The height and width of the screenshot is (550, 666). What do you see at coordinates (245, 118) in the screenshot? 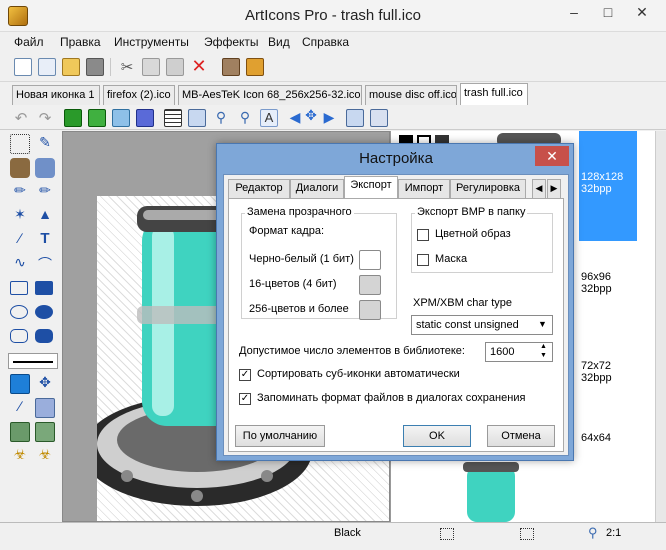
I see `zoom-out-icon: ⚲` at bounding box center [245, 118].